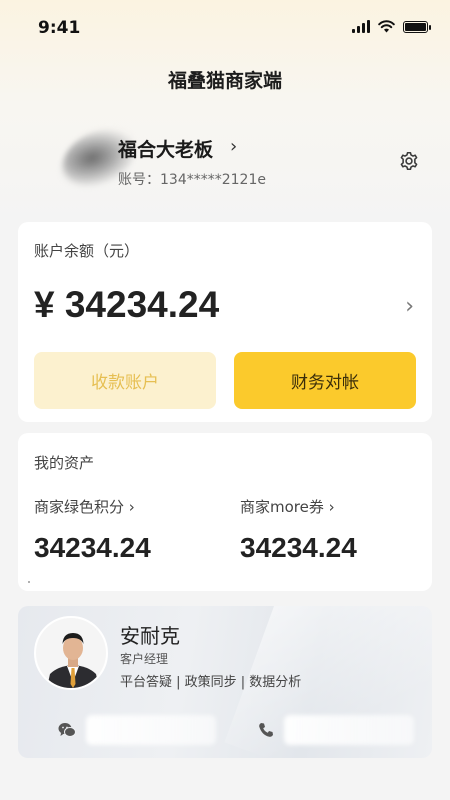 The height and width of the screenshot is (800, 450). What do you see at coordinates (266, 730) in the screenshot?
I see `phone-icon` at bounding box center [266, 730].